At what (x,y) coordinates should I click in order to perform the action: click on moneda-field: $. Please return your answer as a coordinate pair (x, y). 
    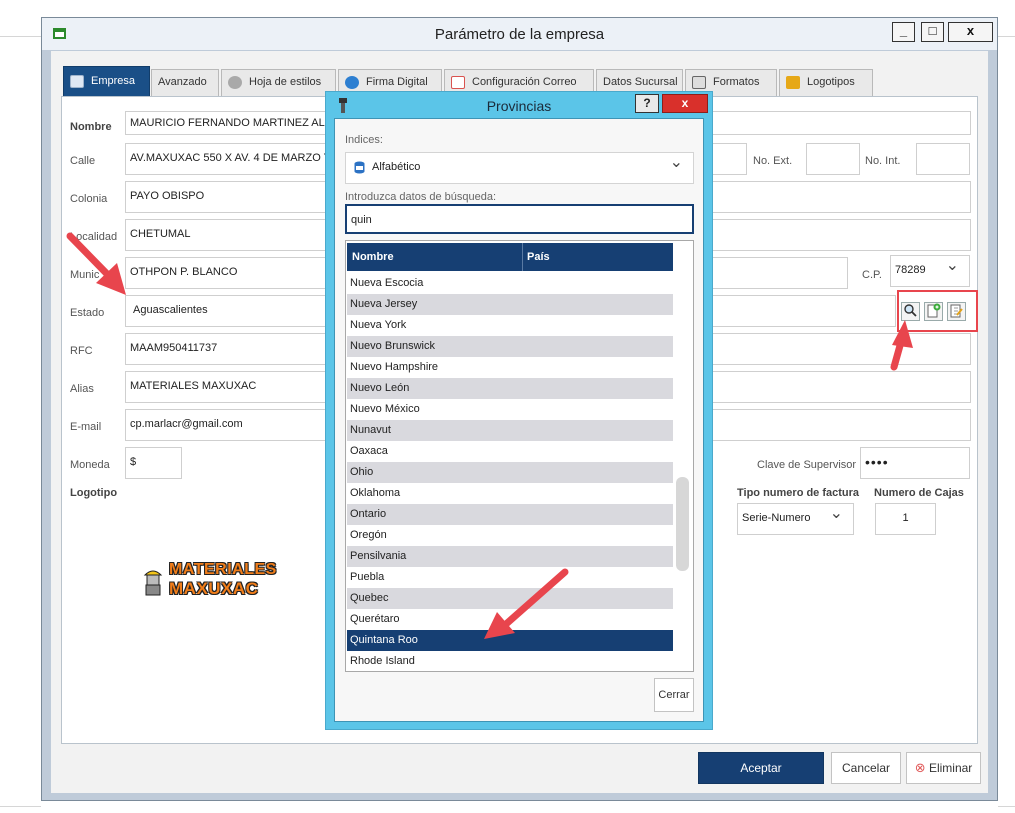
    Looking at the image, I should click on (153, 463).